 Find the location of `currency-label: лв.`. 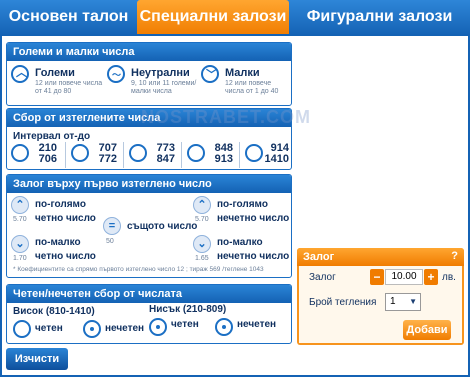

currency-label: лв. is located at coordinates (449, 277).